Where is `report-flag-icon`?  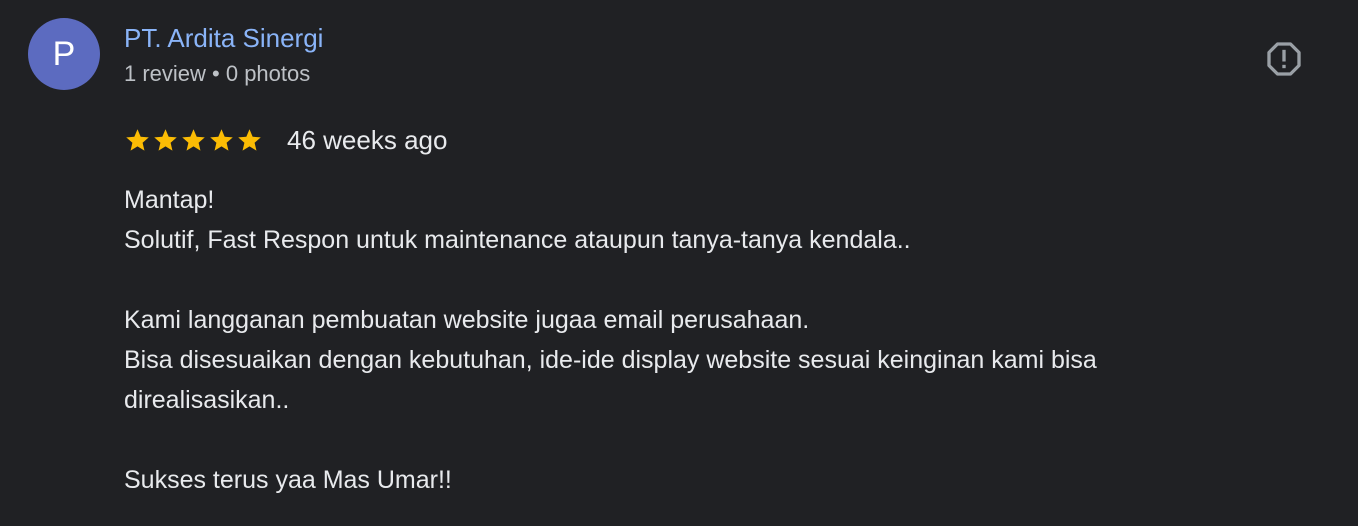
report-flag-icon is located at coordinates (1284, 59).